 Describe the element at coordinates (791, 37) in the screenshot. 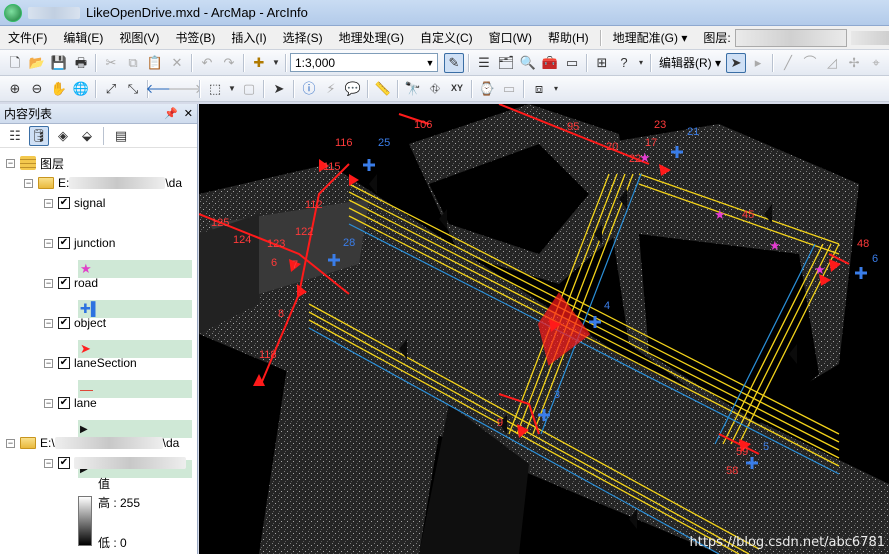

I see `layer-dropdown` at that location.